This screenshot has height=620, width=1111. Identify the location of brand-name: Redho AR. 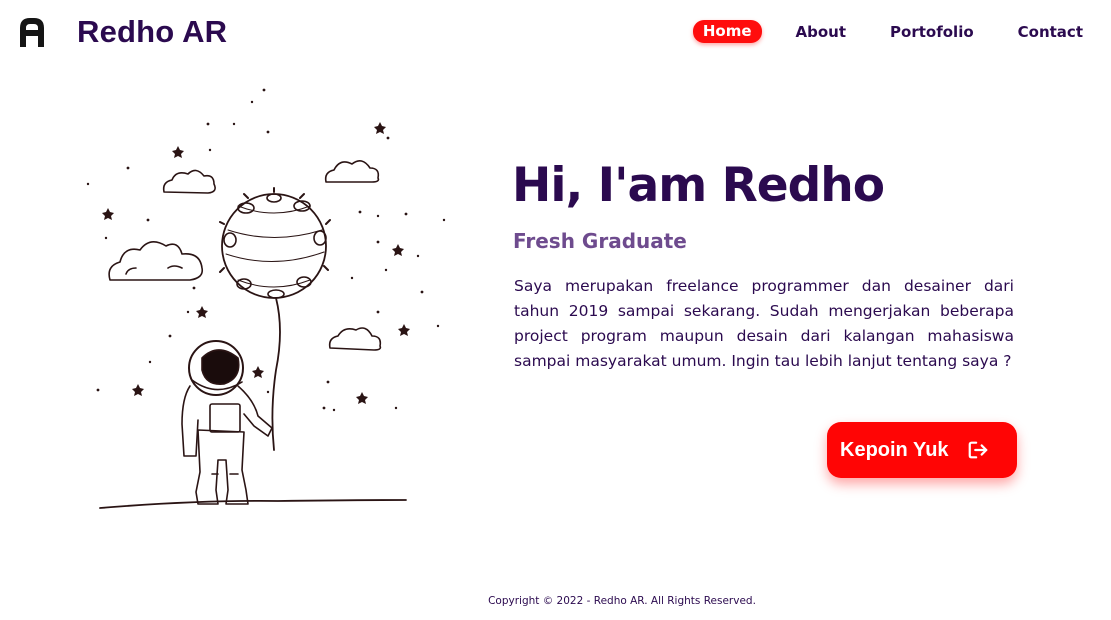
(152, 32).